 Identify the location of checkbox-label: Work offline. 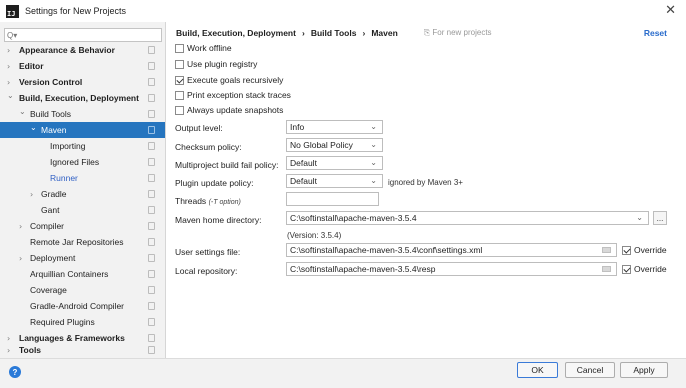
(209, 48).